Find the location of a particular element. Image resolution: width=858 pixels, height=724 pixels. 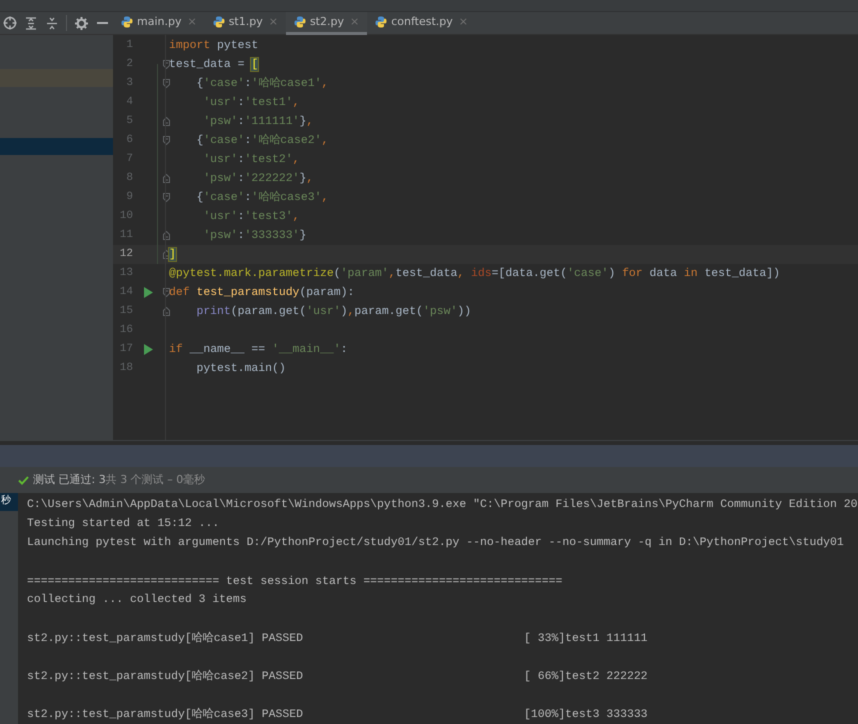

line-number: 5 is located at coordinates (129, 122).